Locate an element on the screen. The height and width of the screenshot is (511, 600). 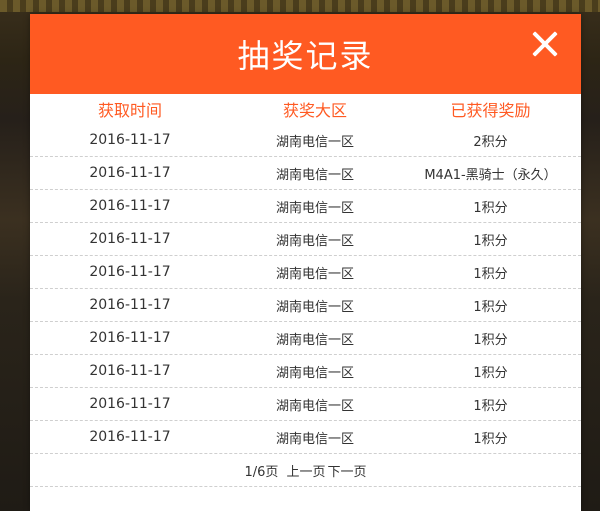
header-time: 获取时间 is located at coordinates (129, 110).